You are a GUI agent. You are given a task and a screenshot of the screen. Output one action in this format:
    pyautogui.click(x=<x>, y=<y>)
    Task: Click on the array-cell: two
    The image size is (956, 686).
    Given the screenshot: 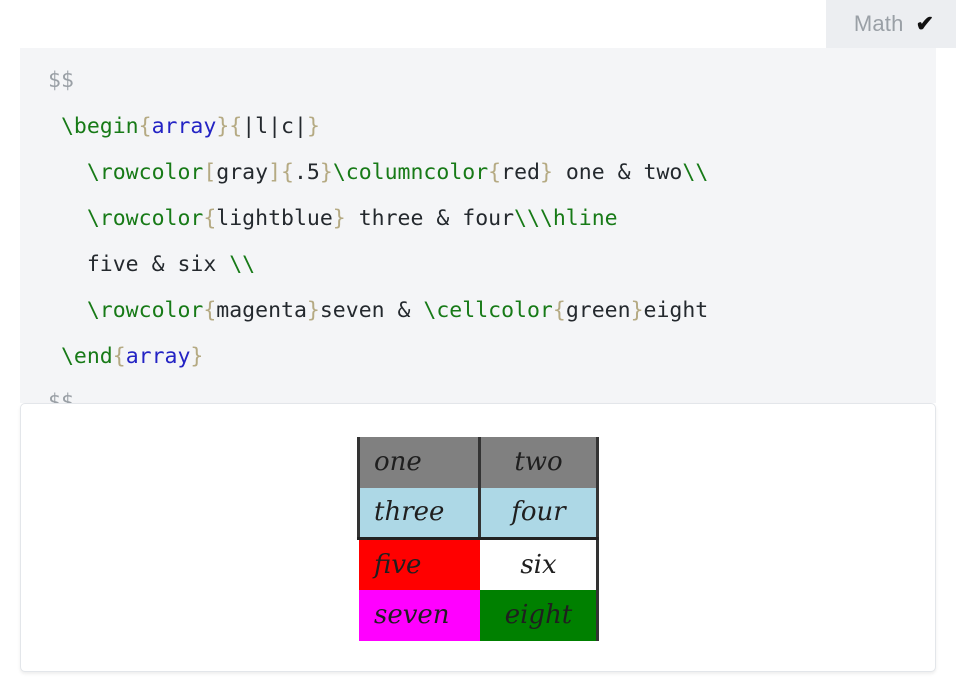 What is the action you would take?
    pyautogui.click(x=538, y=462)
    